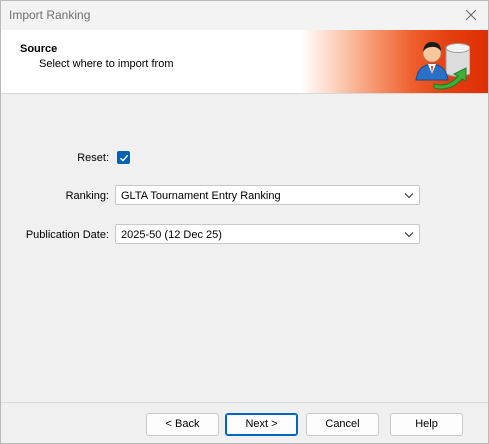 The image size is (489, 444). Describe the element at coordinates (50, 15) in the screenshot. I see `window-title: Import Ranking` at that location.